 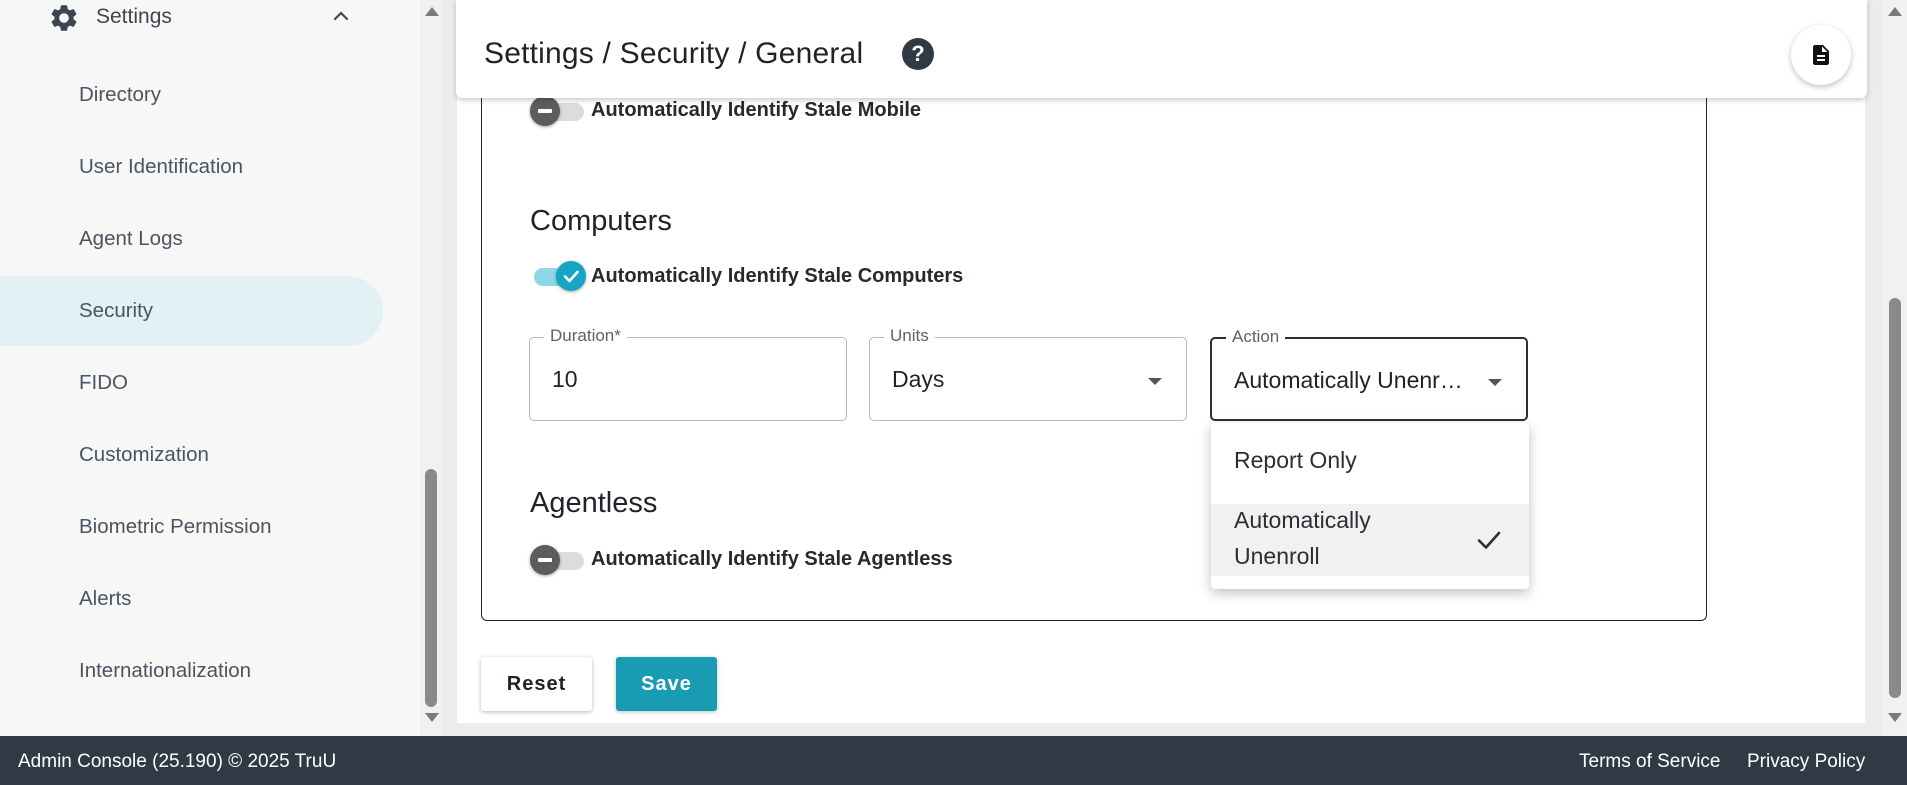 What do you see at coordinates (191, 599) in the screenshot?
I see `sidebar-item-alerts: Alerts` at bounding box center [191, 599].